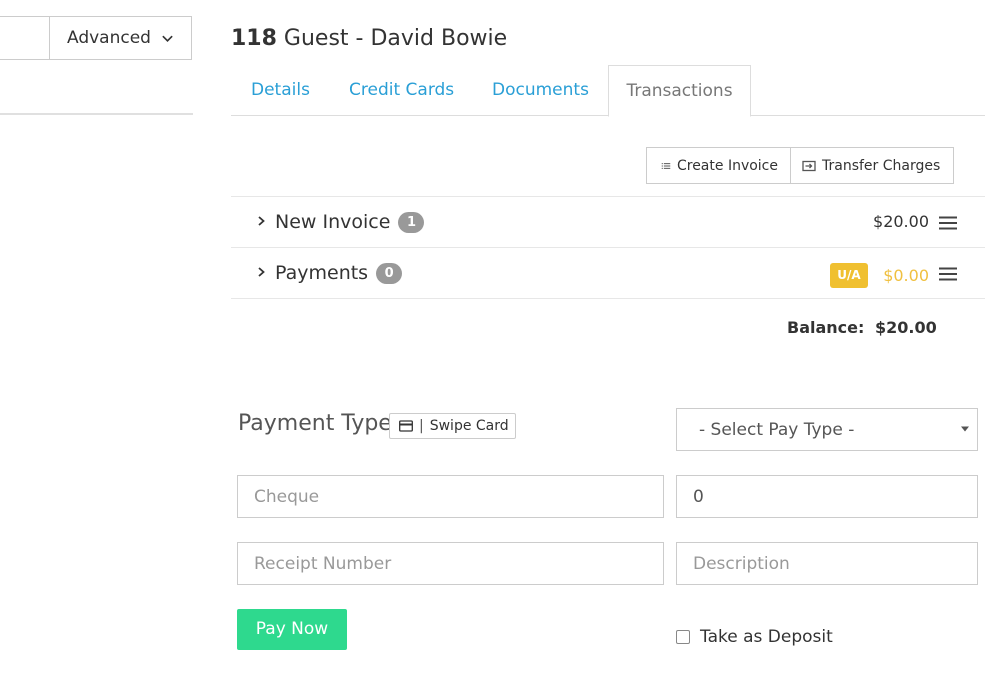 This screenshot has width=994, height=687. What do you see at coordinates (666, 165) in the screenshot?
I see `list-icon` at bounding box center [666, 165].